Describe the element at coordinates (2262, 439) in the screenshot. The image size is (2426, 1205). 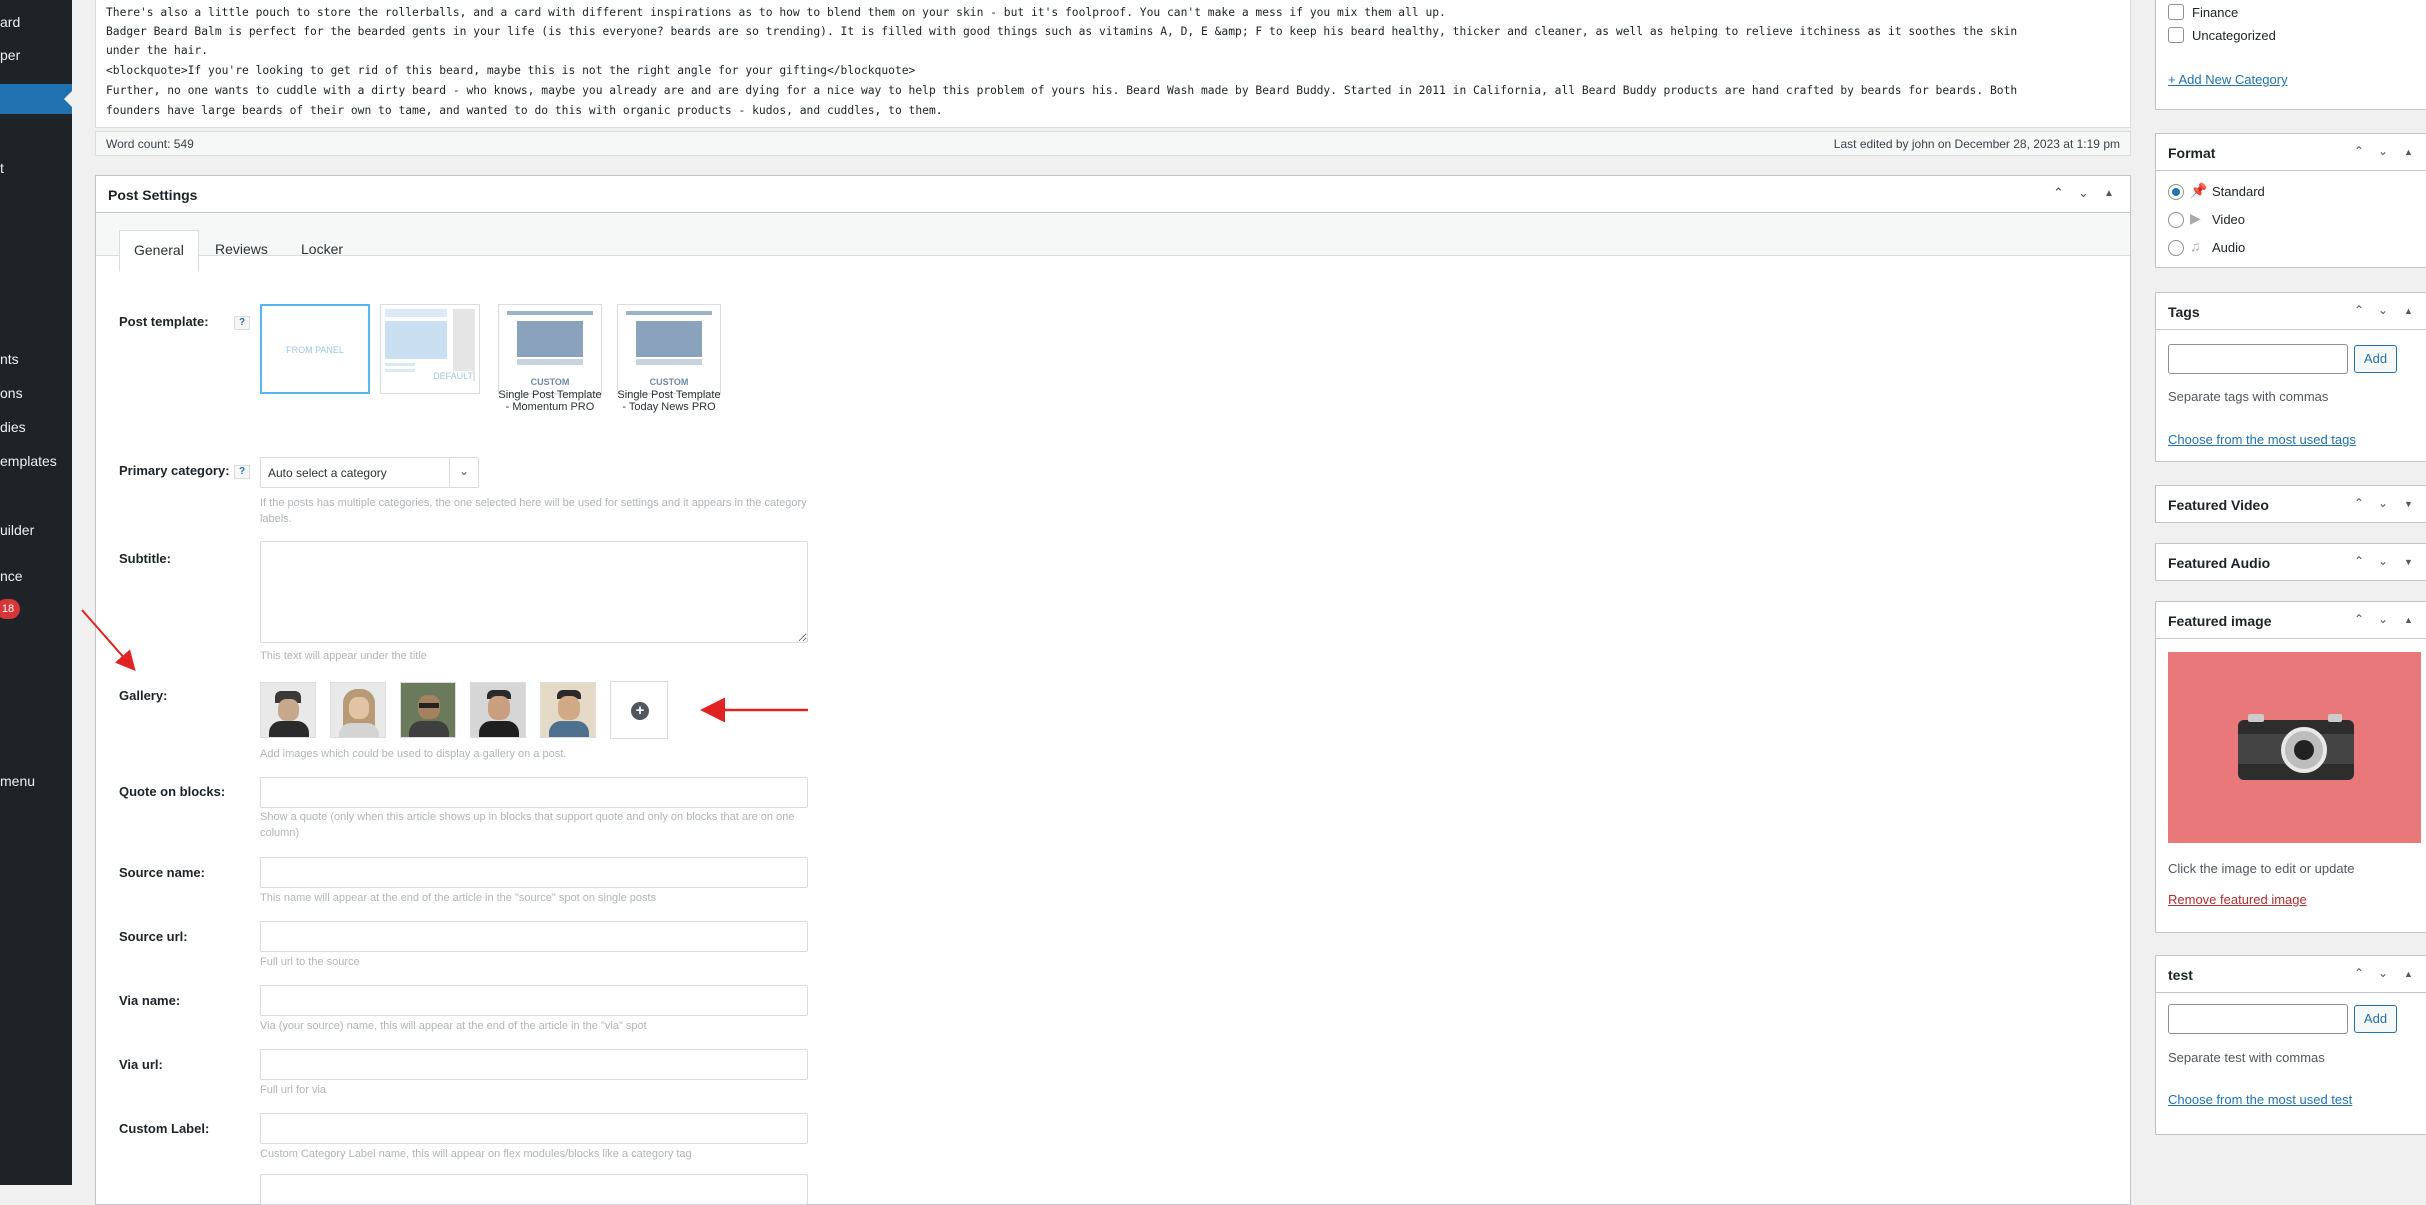
I see `most-used-tags-link: Choose from the most used tags` at that location.